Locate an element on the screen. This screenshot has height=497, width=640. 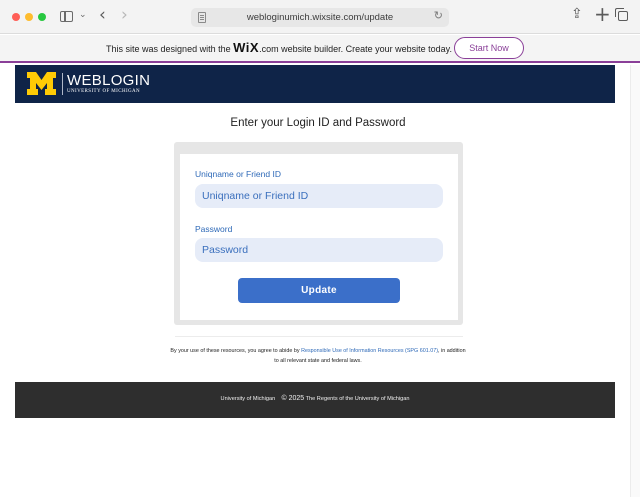
back-arrow-icon: ‹ is located at coordinates (102, 15).